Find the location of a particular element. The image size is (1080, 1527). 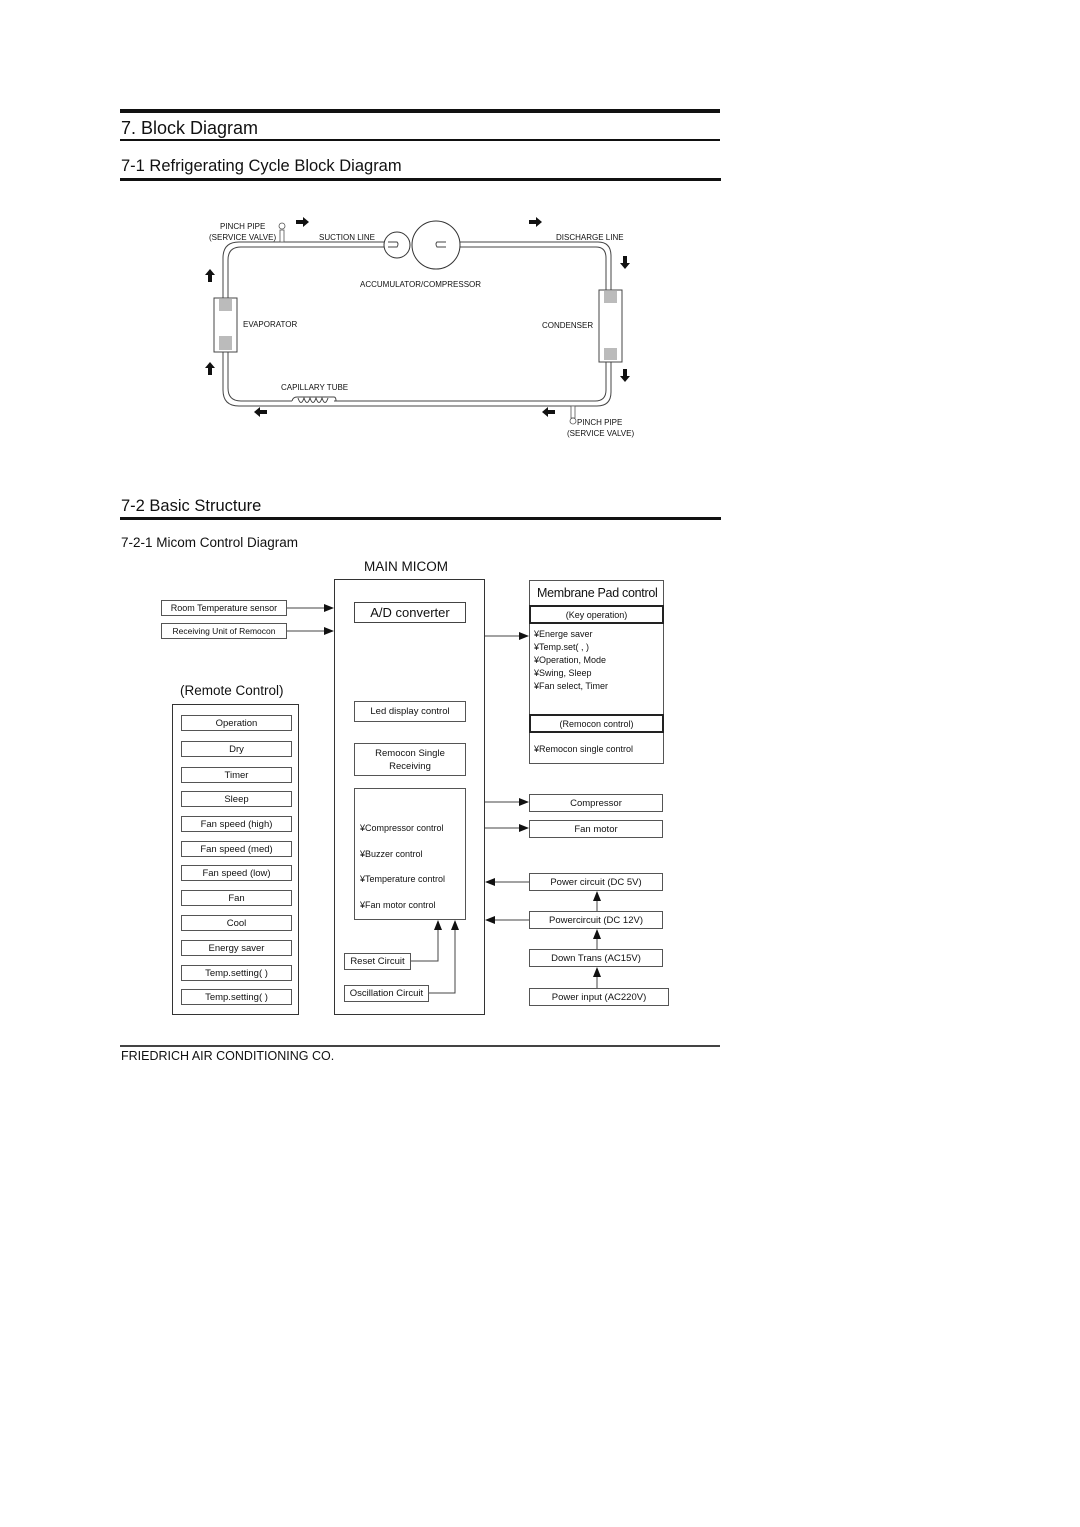

footer-company: FRIEDRICH AIR CONDITIONING CO. is located at coordinates (228, 1056).